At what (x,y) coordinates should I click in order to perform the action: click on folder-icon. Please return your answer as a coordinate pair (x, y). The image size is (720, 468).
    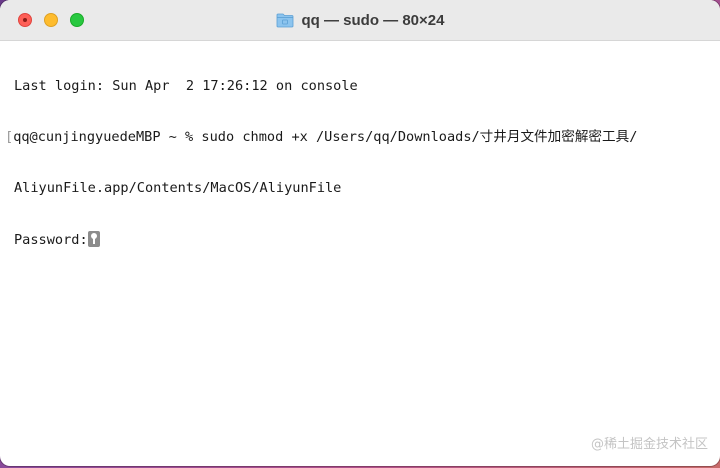
    Looking at the image, I should click on (284, 20).